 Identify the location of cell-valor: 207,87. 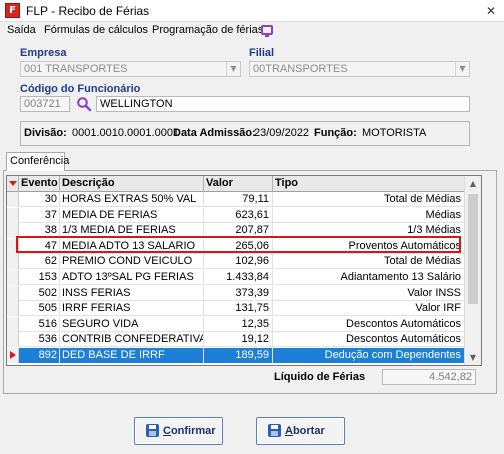
(238, 231).